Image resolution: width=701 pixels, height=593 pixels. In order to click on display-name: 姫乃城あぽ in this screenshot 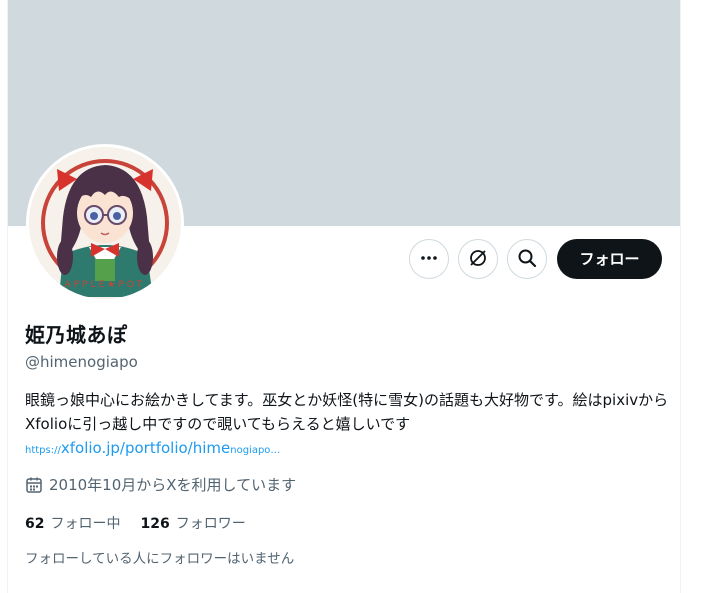, I will do `click(76, 335)`.